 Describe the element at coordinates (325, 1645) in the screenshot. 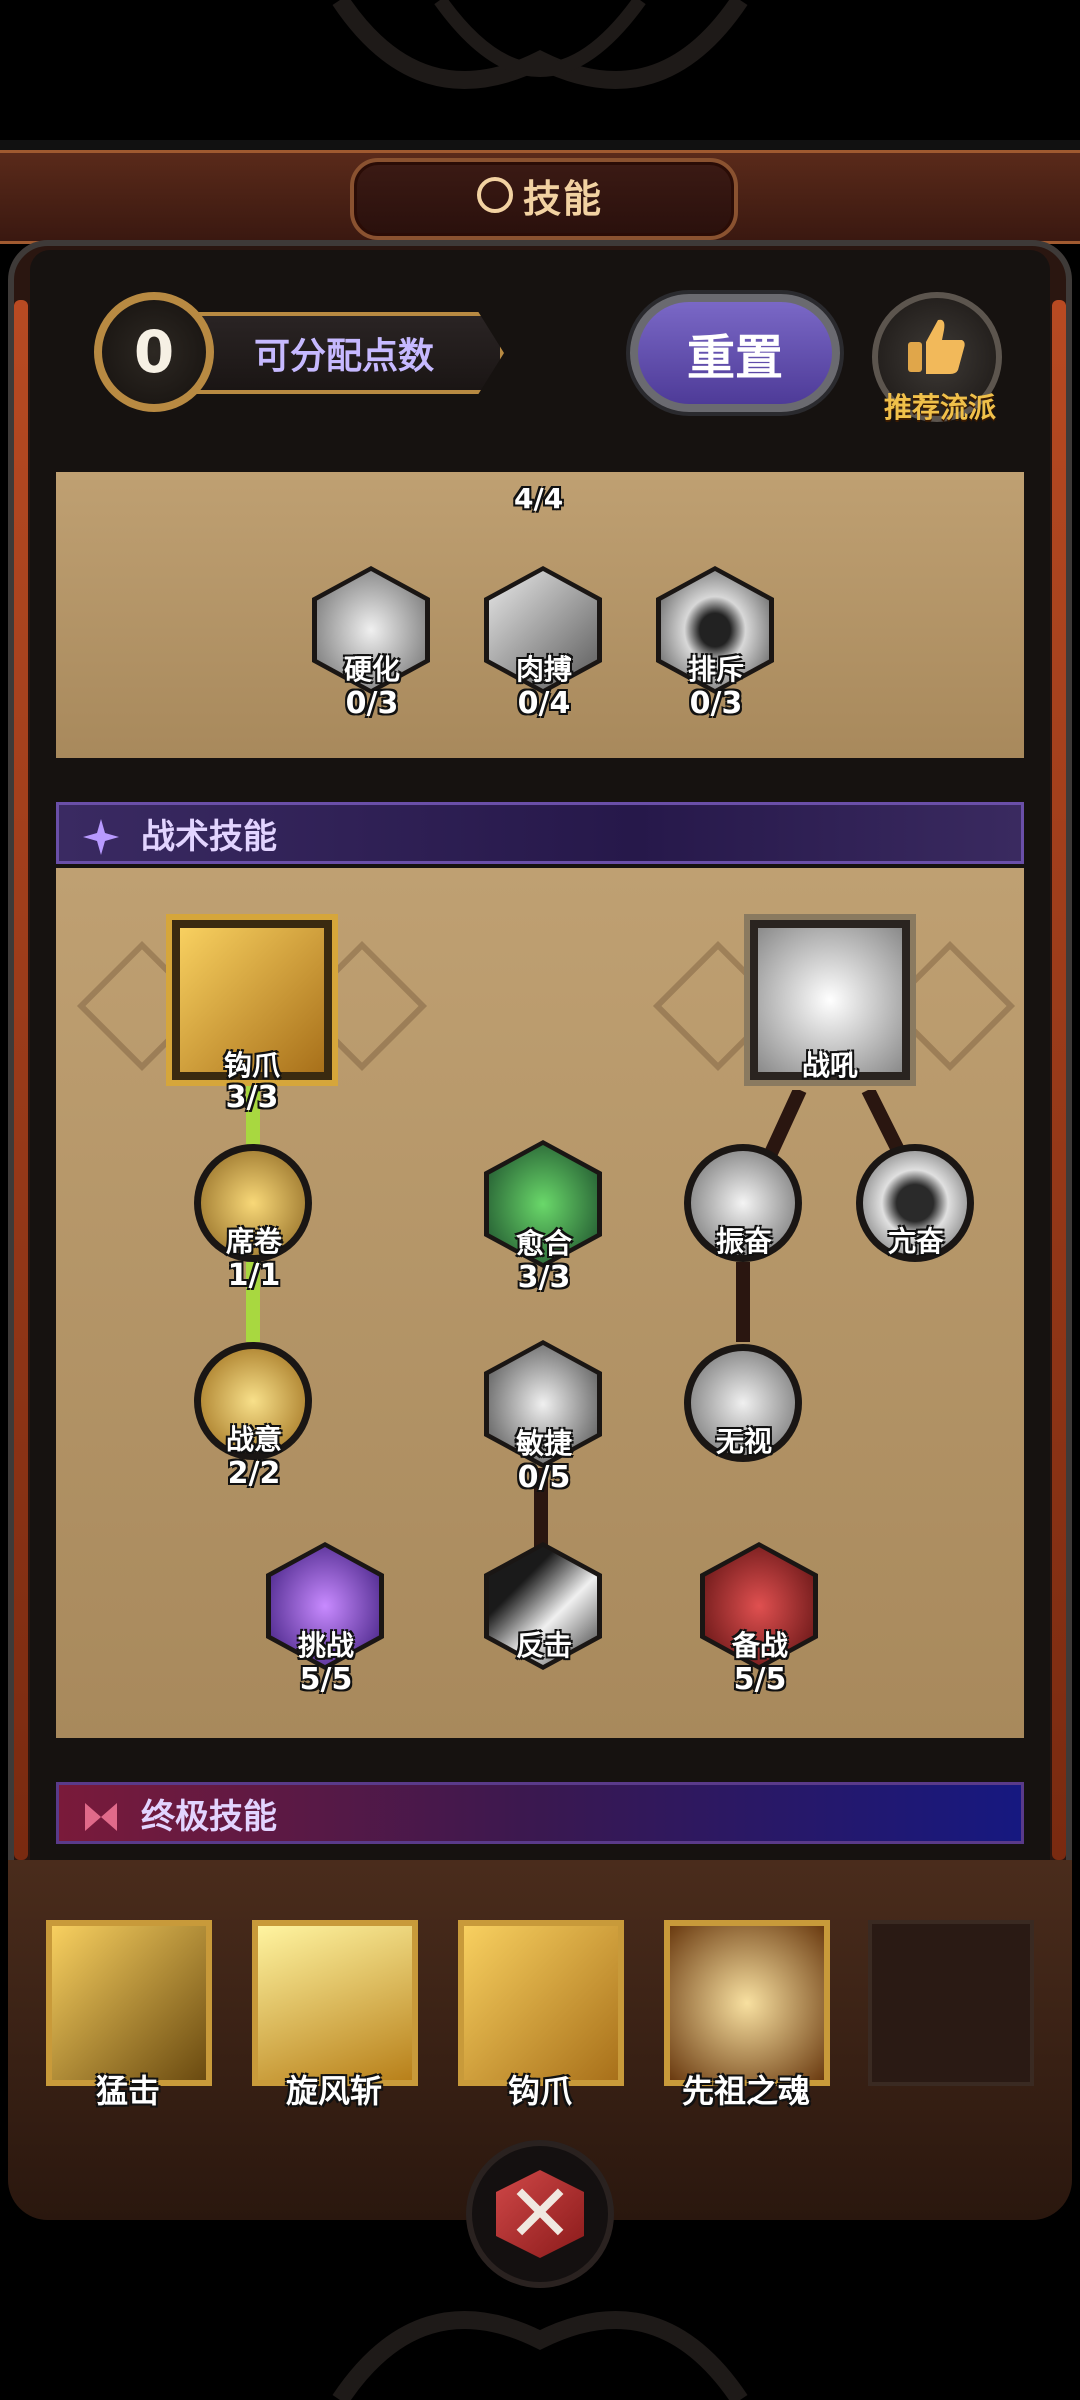

I see `skill-node-label: 挑战` at that location.